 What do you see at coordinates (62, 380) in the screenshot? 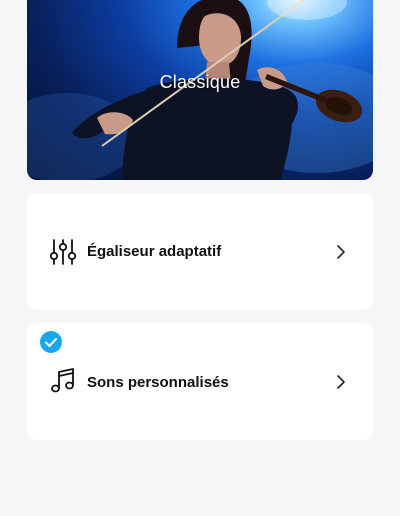
I see `music-note-icon` at bounding box center [62, 380].